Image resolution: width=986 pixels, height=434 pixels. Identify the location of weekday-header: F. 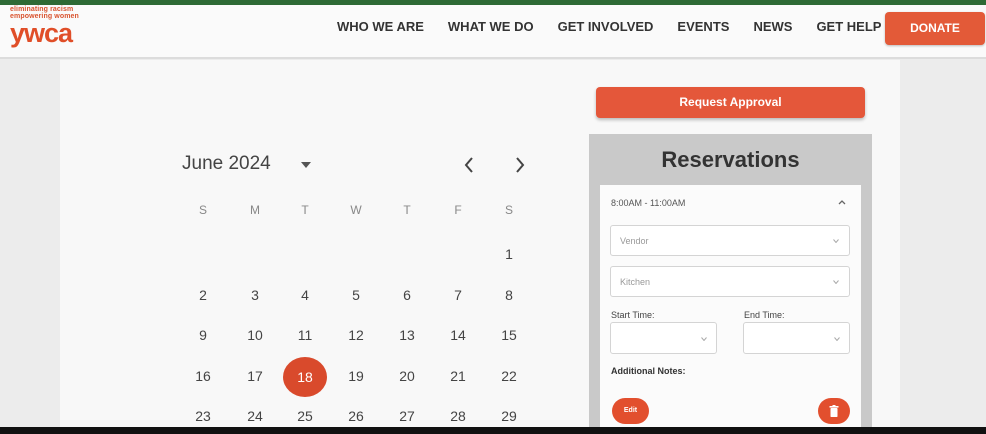
(458, 210).